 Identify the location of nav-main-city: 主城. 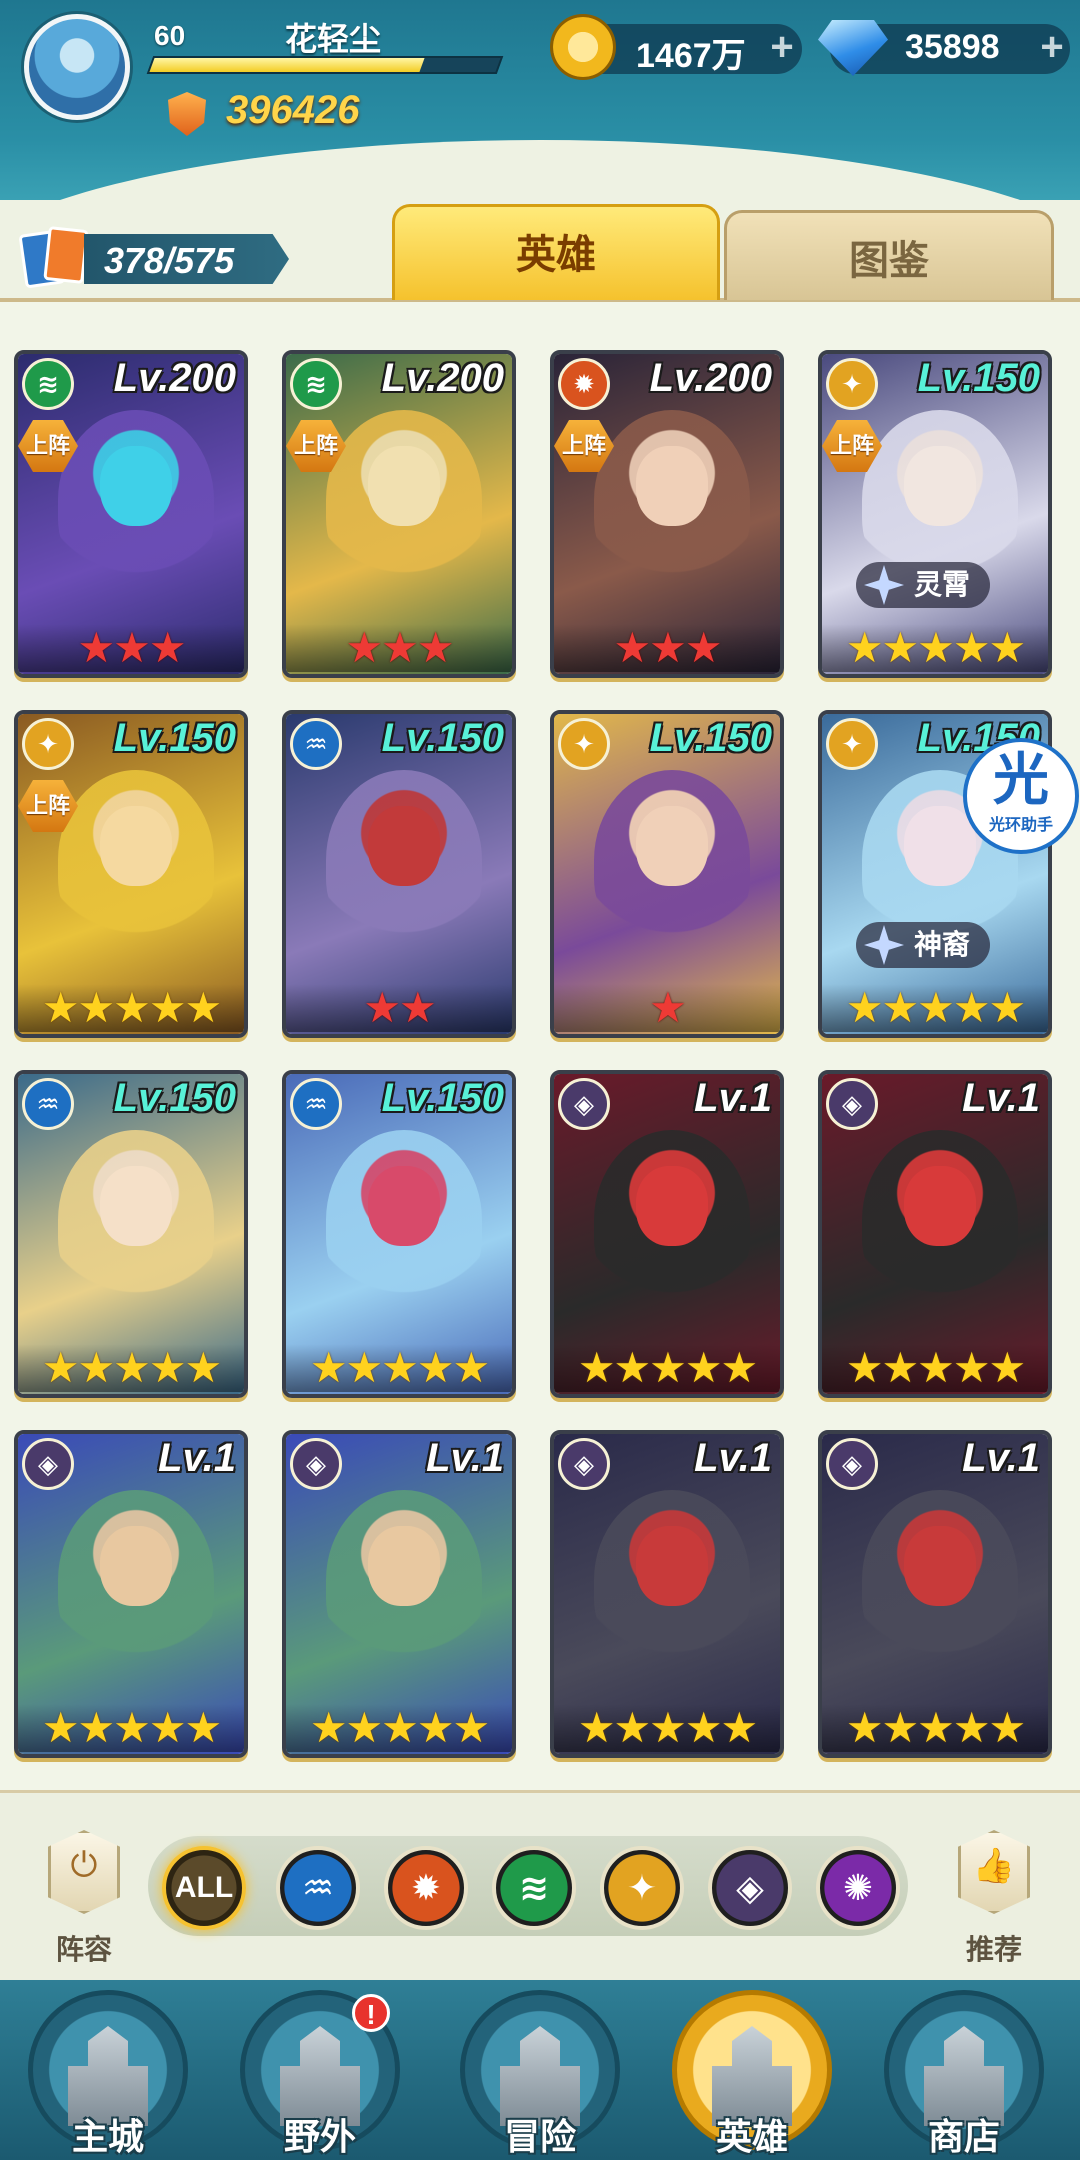
(108, 2075).